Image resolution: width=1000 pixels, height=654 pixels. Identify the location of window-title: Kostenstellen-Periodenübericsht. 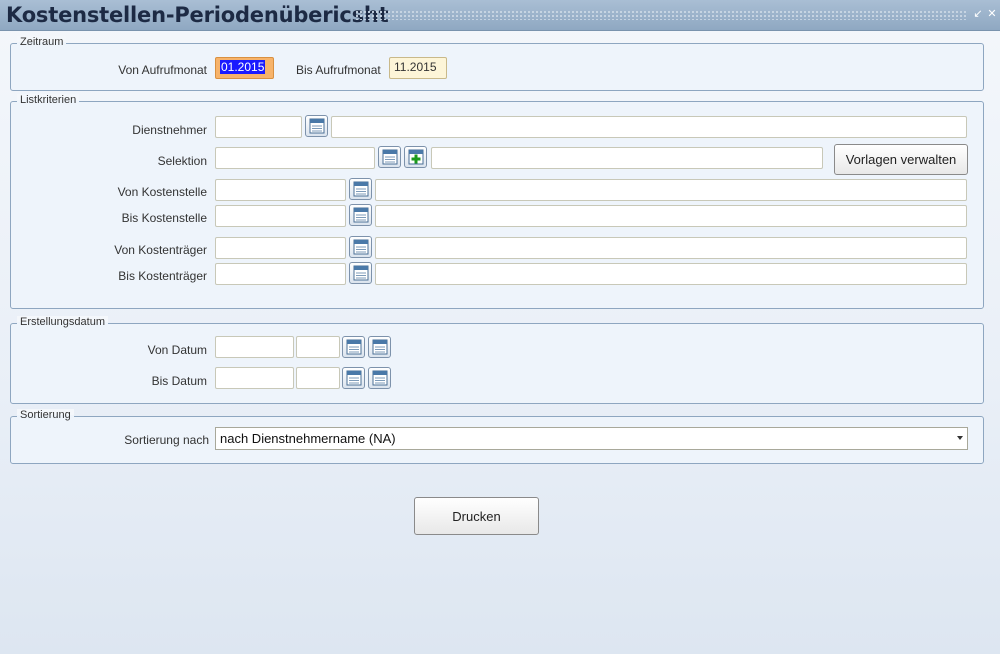
(197, 15).